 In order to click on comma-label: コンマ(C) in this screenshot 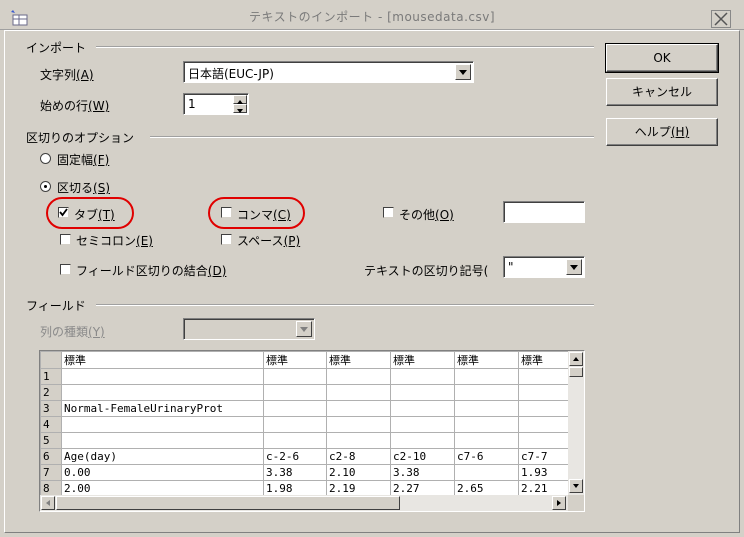, I will do `click(264, 215)`.